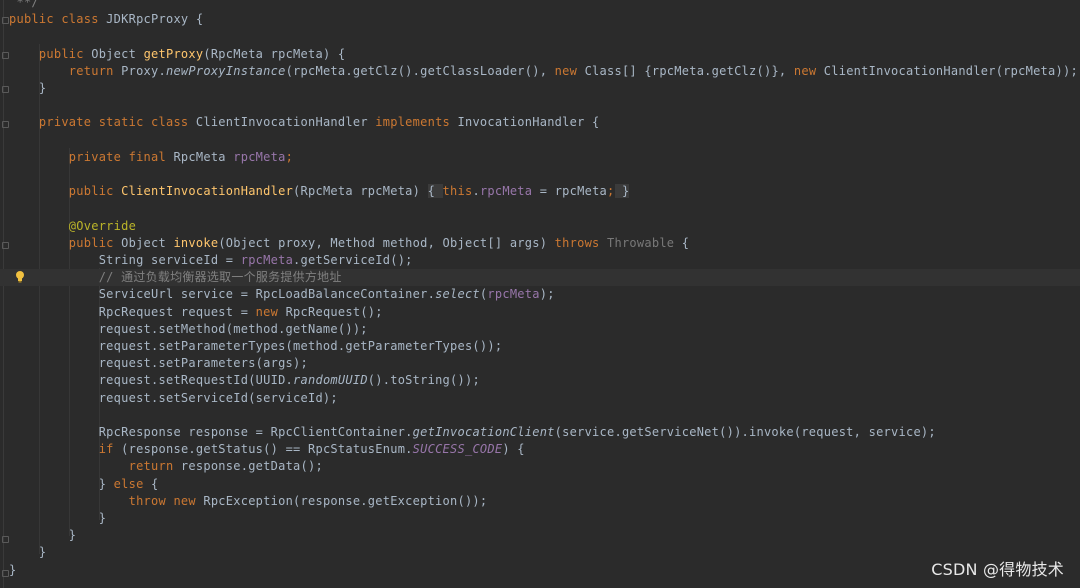 The height and width of the screenshot is (588, 1080). Describe the element at coordinates (483, 432) in the screenshot. I see `code-token: getInvocationClient` at that location.